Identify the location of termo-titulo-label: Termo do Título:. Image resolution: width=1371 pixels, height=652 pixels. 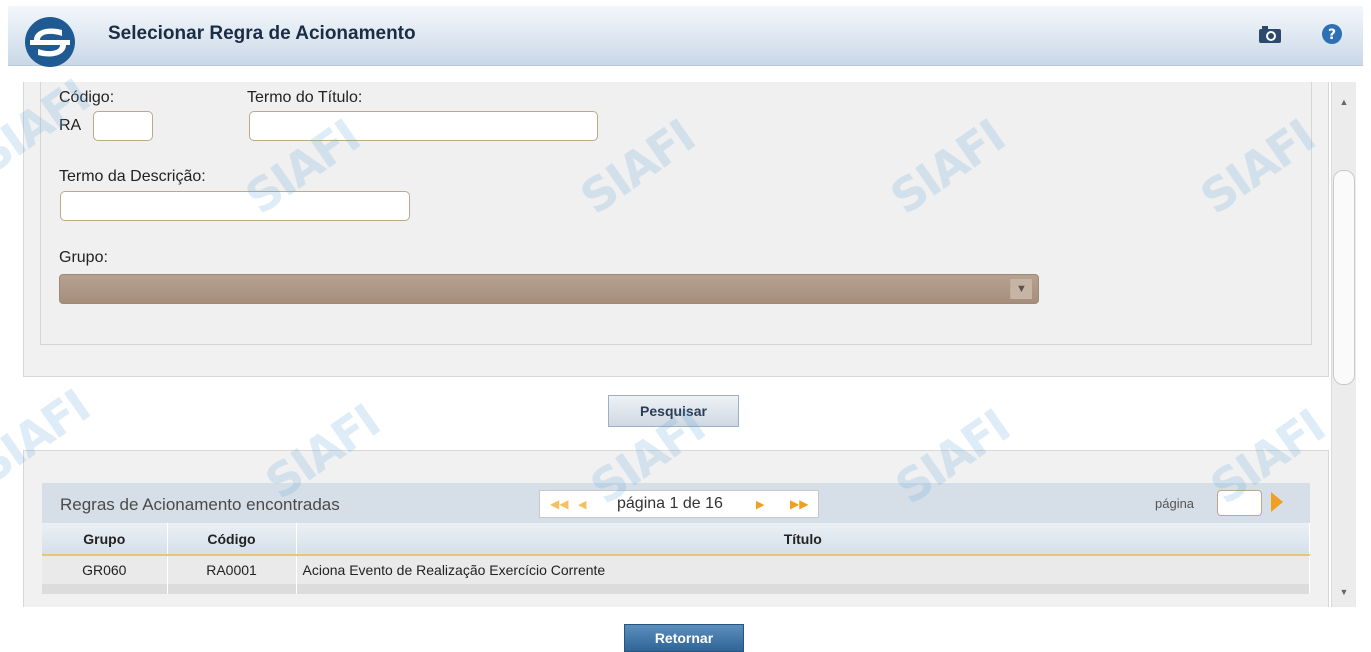
(305, 97).